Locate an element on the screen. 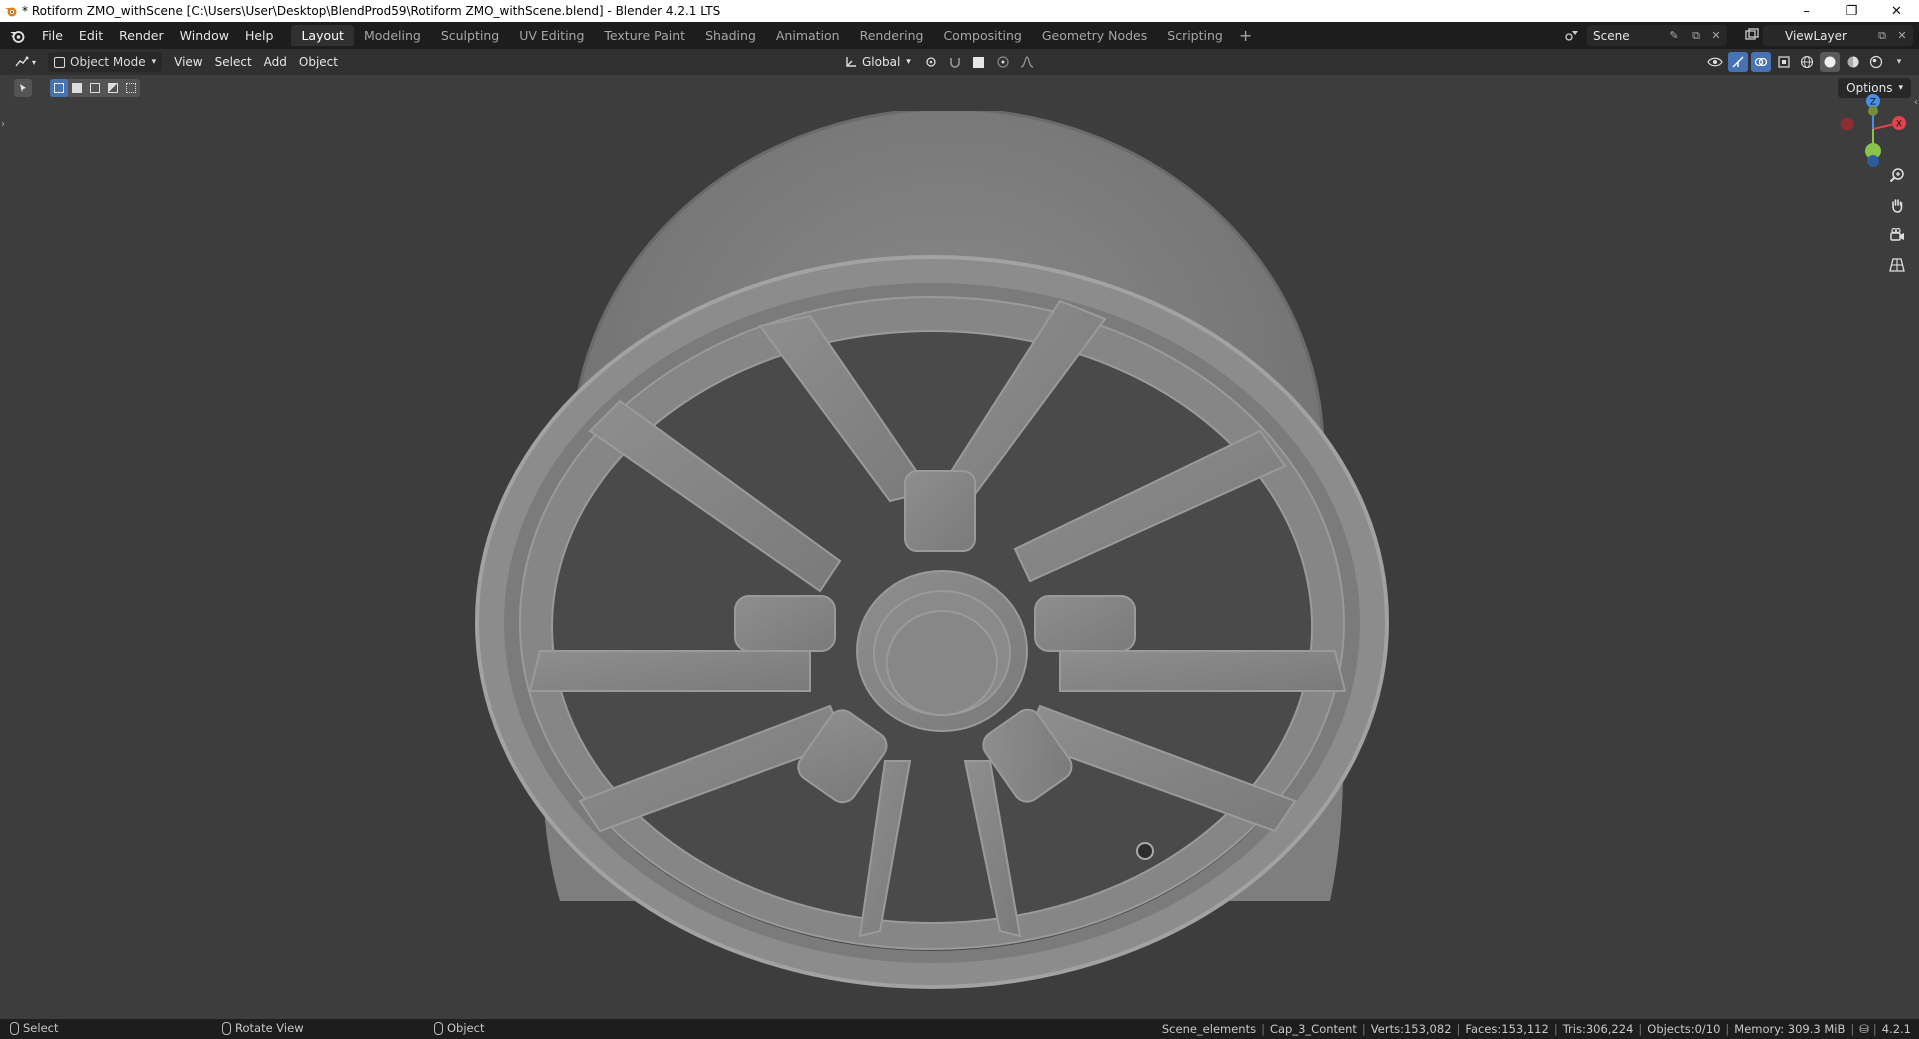 This screenshot has height=1039, width=1919. transform-tools: Global ▾ is located at coordinates (937, 62).